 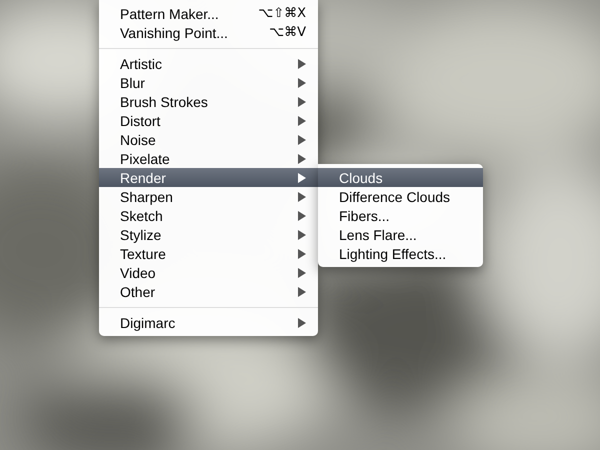 I want to click on menu-item: Other, so click(x=208, y=291).